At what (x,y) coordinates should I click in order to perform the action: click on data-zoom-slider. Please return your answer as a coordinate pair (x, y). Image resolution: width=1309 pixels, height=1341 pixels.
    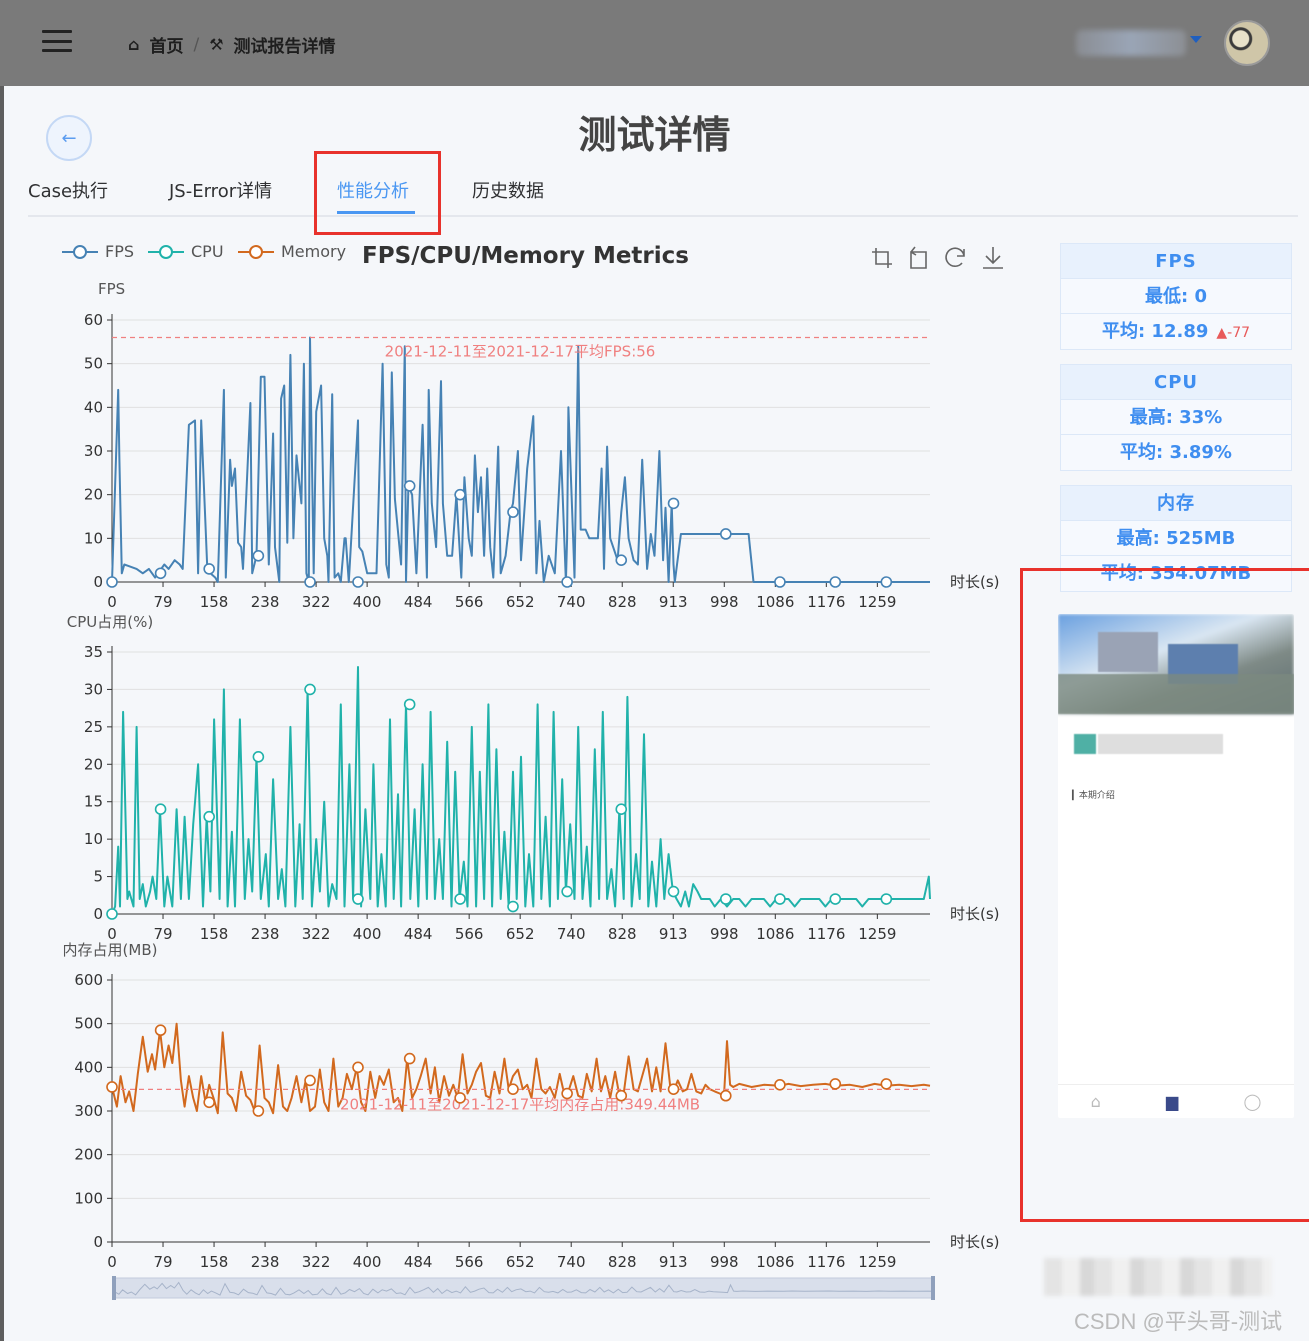
    Looking at the image, I should click on (523, 1288).